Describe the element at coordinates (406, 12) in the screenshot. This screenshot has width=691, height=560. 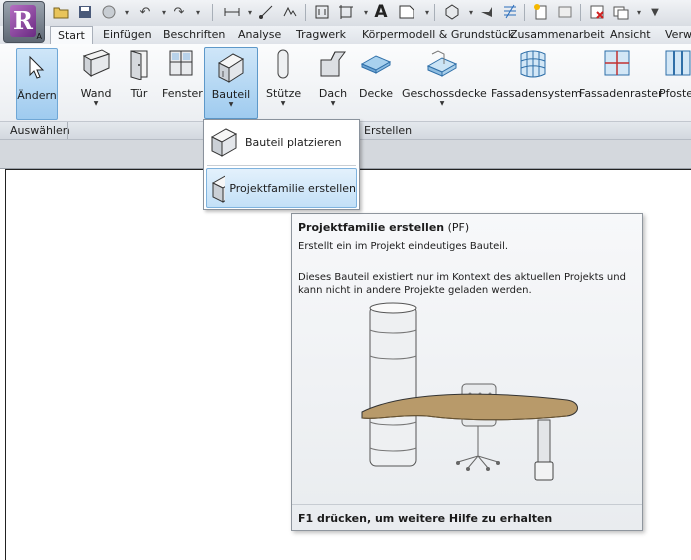
I see `tag-by-category-icon` at that location.